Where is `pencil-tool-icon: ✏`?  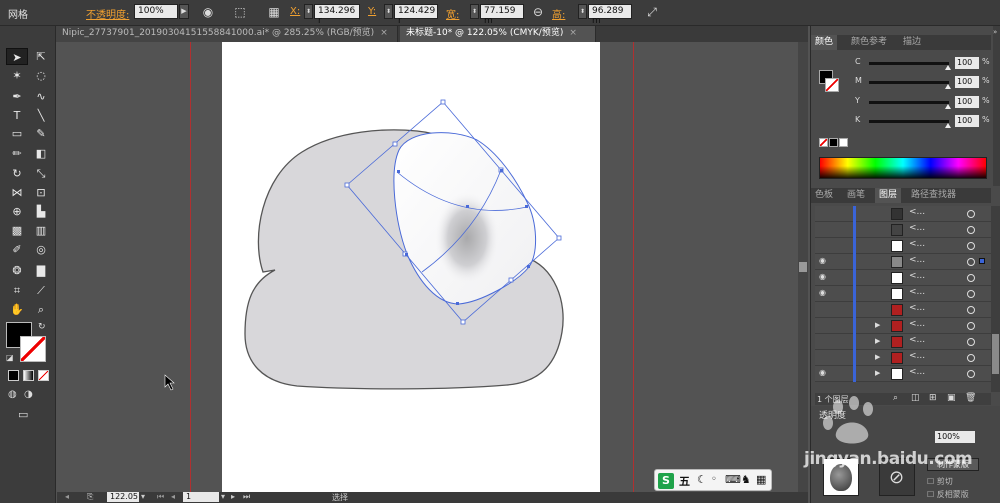
pencil-tool-icon: ✏ is located at coordinates (17, 153).